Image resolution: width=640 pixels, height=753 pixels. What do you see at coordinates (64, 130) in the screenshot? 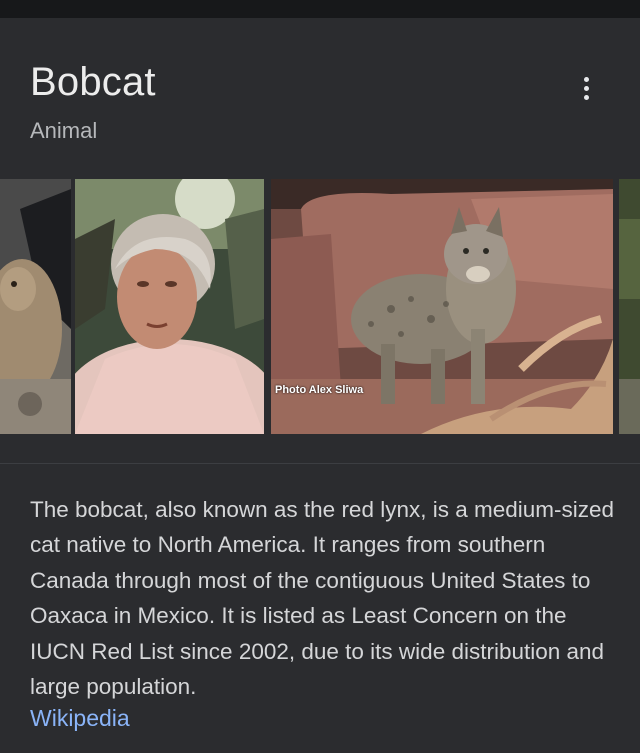
I see `entity-type-subtitle: Animal` at bounding box center [64, 130].